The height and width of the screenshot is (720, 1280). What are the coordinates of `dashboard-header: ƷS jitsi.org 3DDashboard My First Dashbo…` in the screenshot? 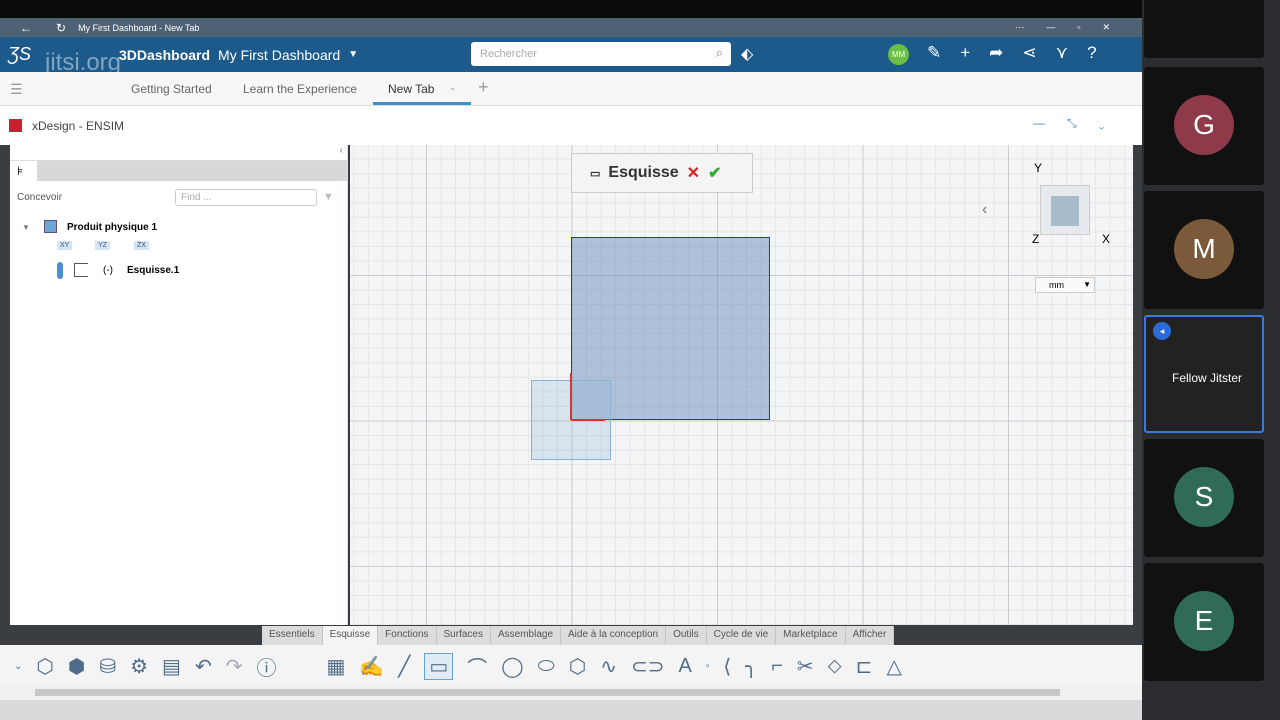 It's located at (571, 56).